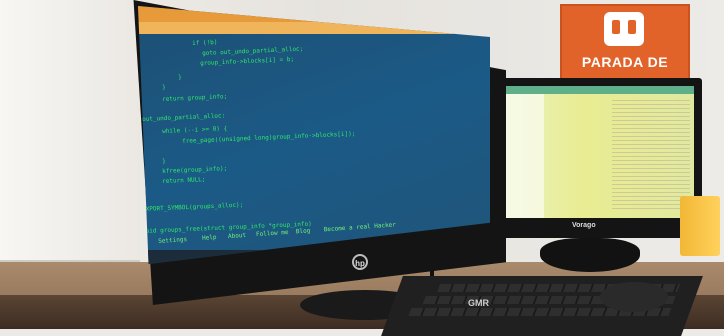 The image size is (724, 336). What do you see at coordinates (360, 227) in the screenshot?
I see `editor-menu-item: Become a real Hacker` at bounding box center [360, 227].